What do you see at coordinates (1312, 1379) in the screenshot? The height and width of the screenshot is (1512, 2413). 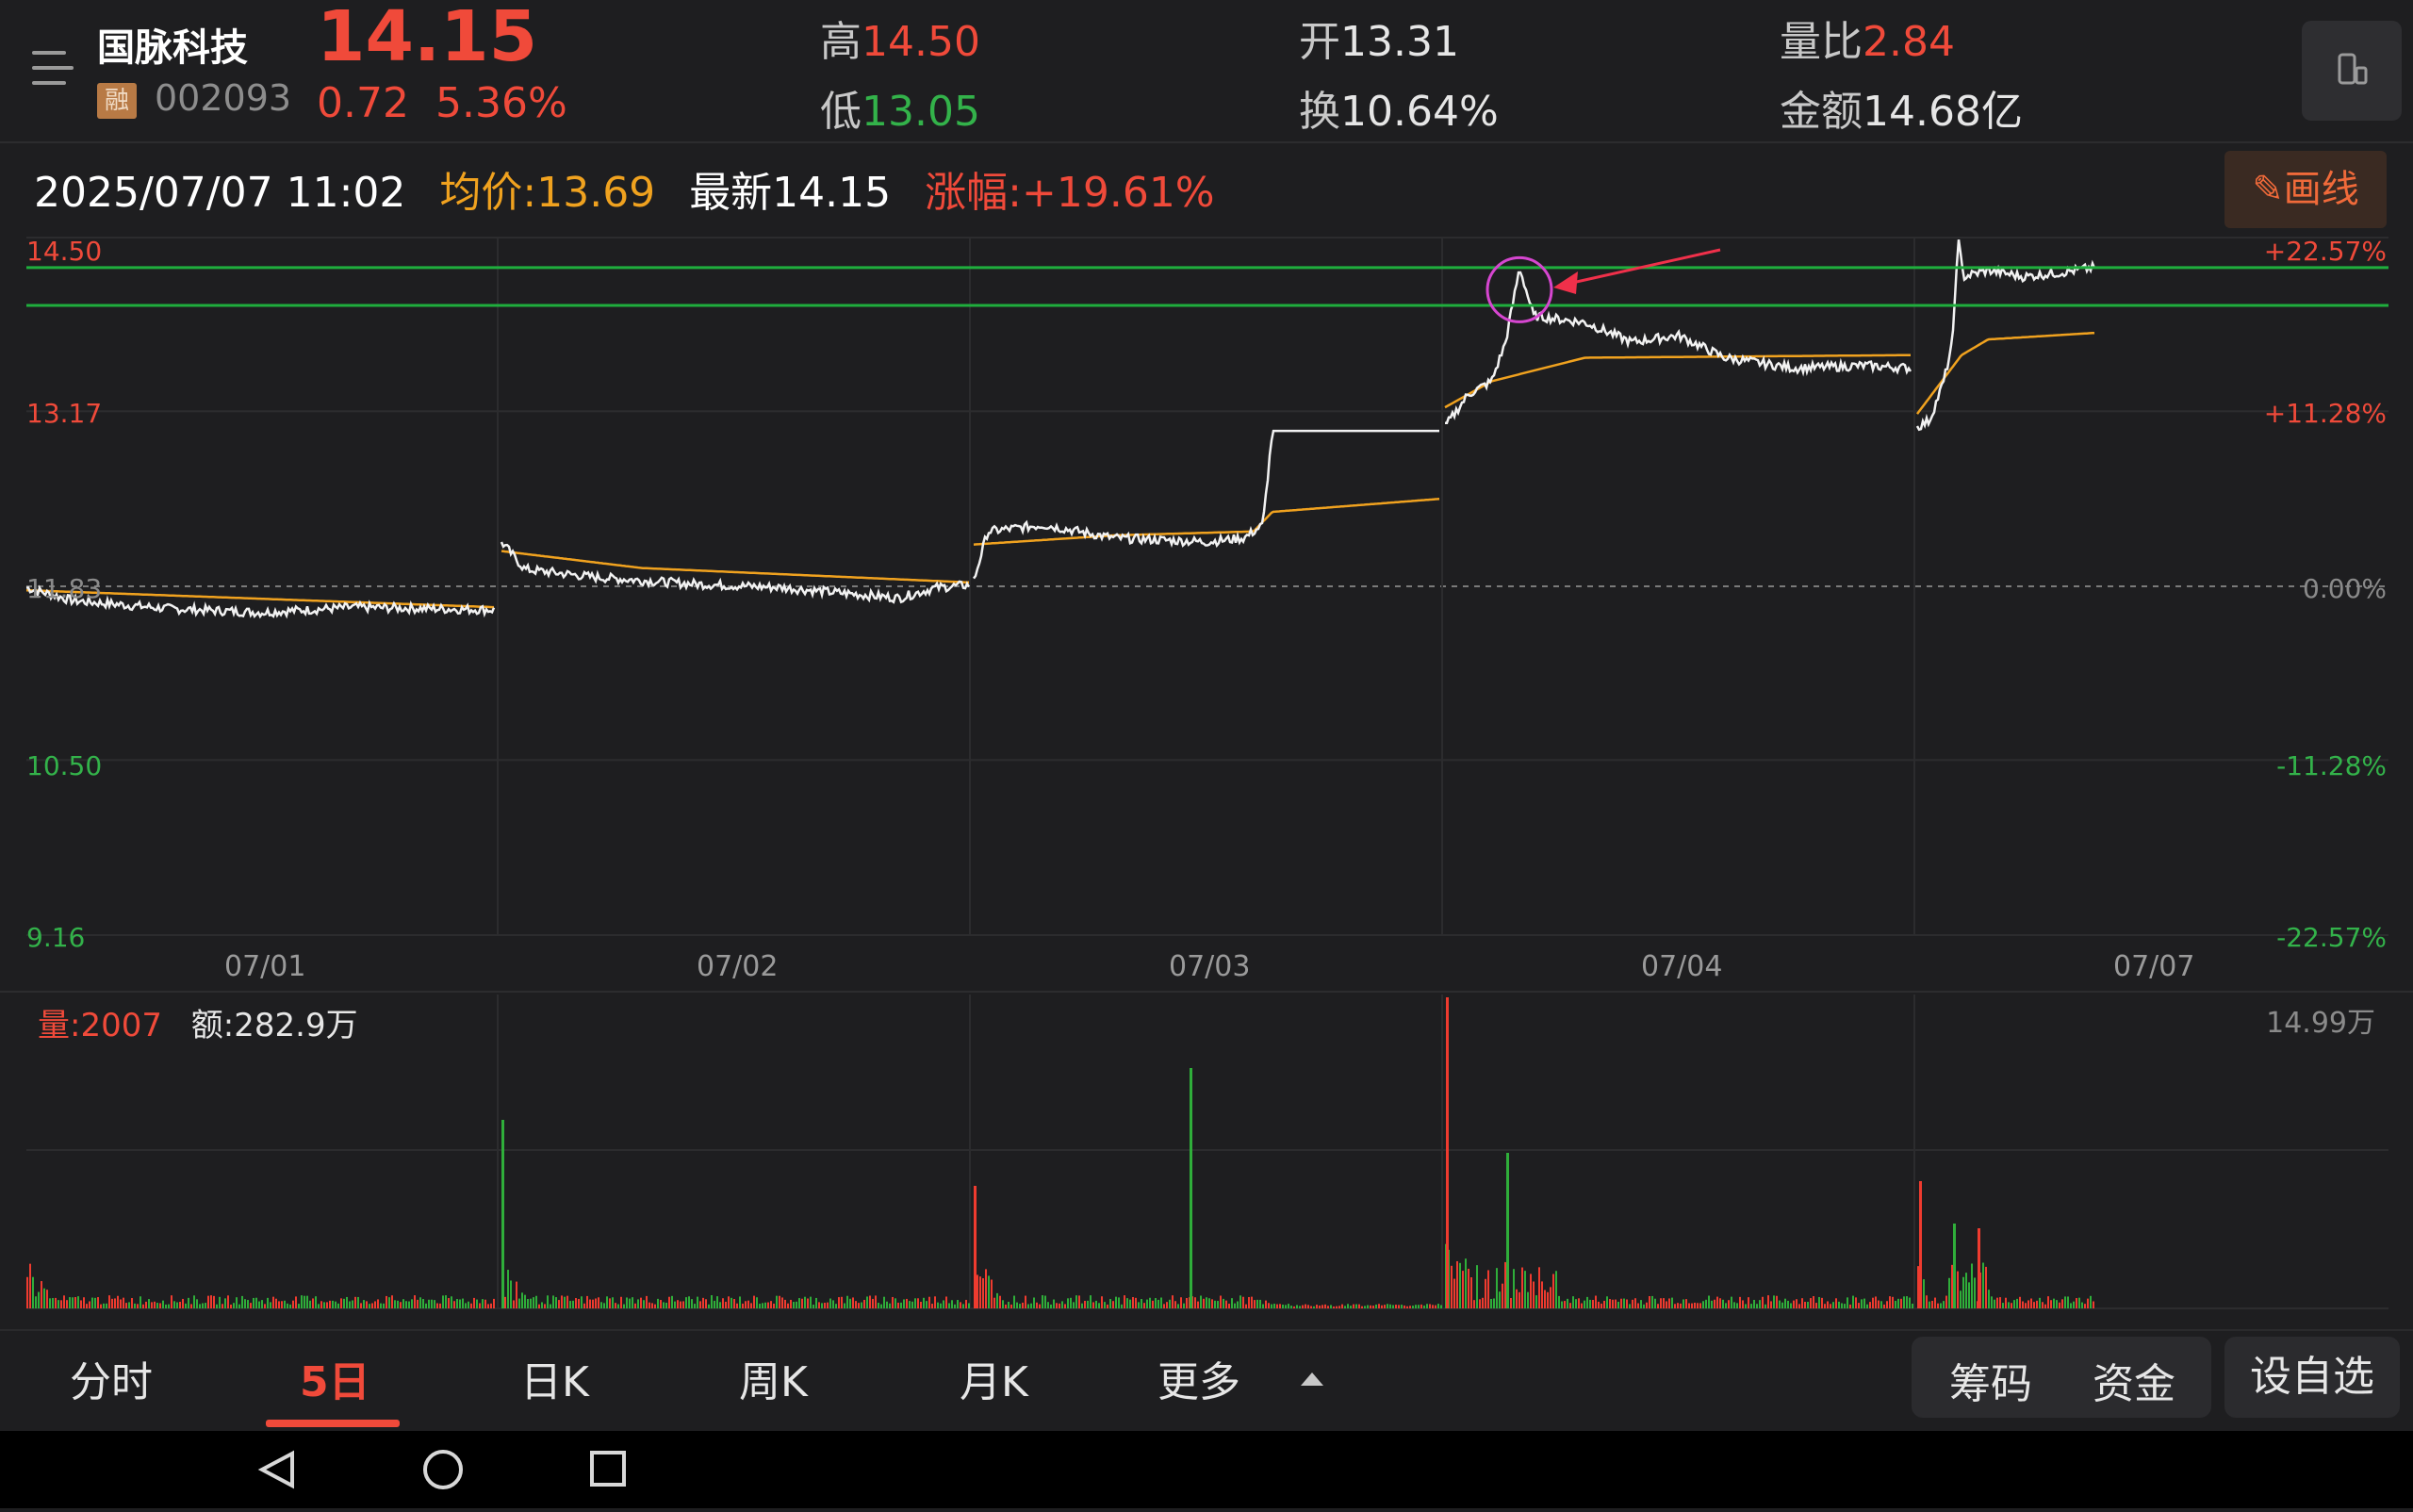 I see `caret-up-icon` at bounding box center [1312, 1379].